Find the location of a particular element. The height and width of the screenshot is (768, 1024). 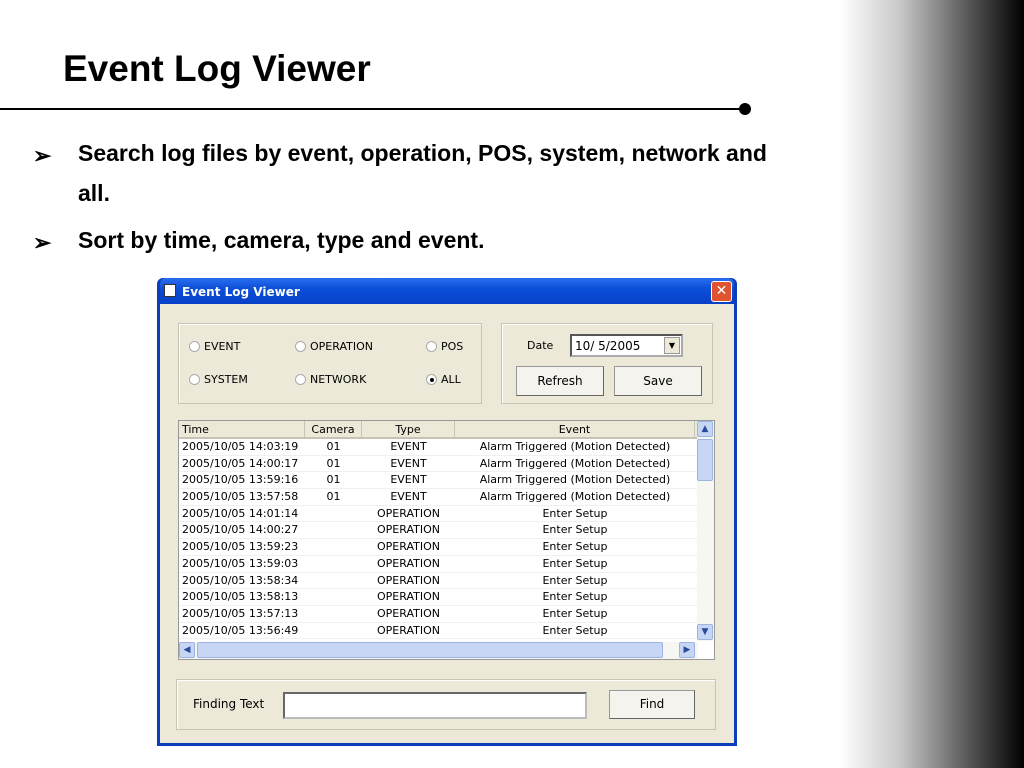

hscroll-thumb is located at coordinates (430, 650).